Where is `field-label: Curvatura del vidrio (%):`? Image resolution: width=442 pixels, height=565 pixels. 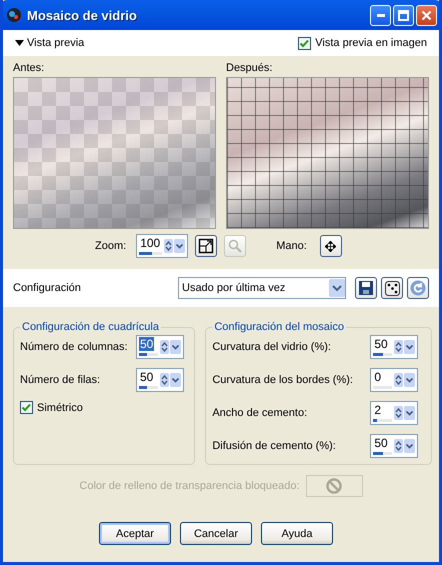
field-label: Curvatura del vidrio (%): is located at coordinates (272, 347).